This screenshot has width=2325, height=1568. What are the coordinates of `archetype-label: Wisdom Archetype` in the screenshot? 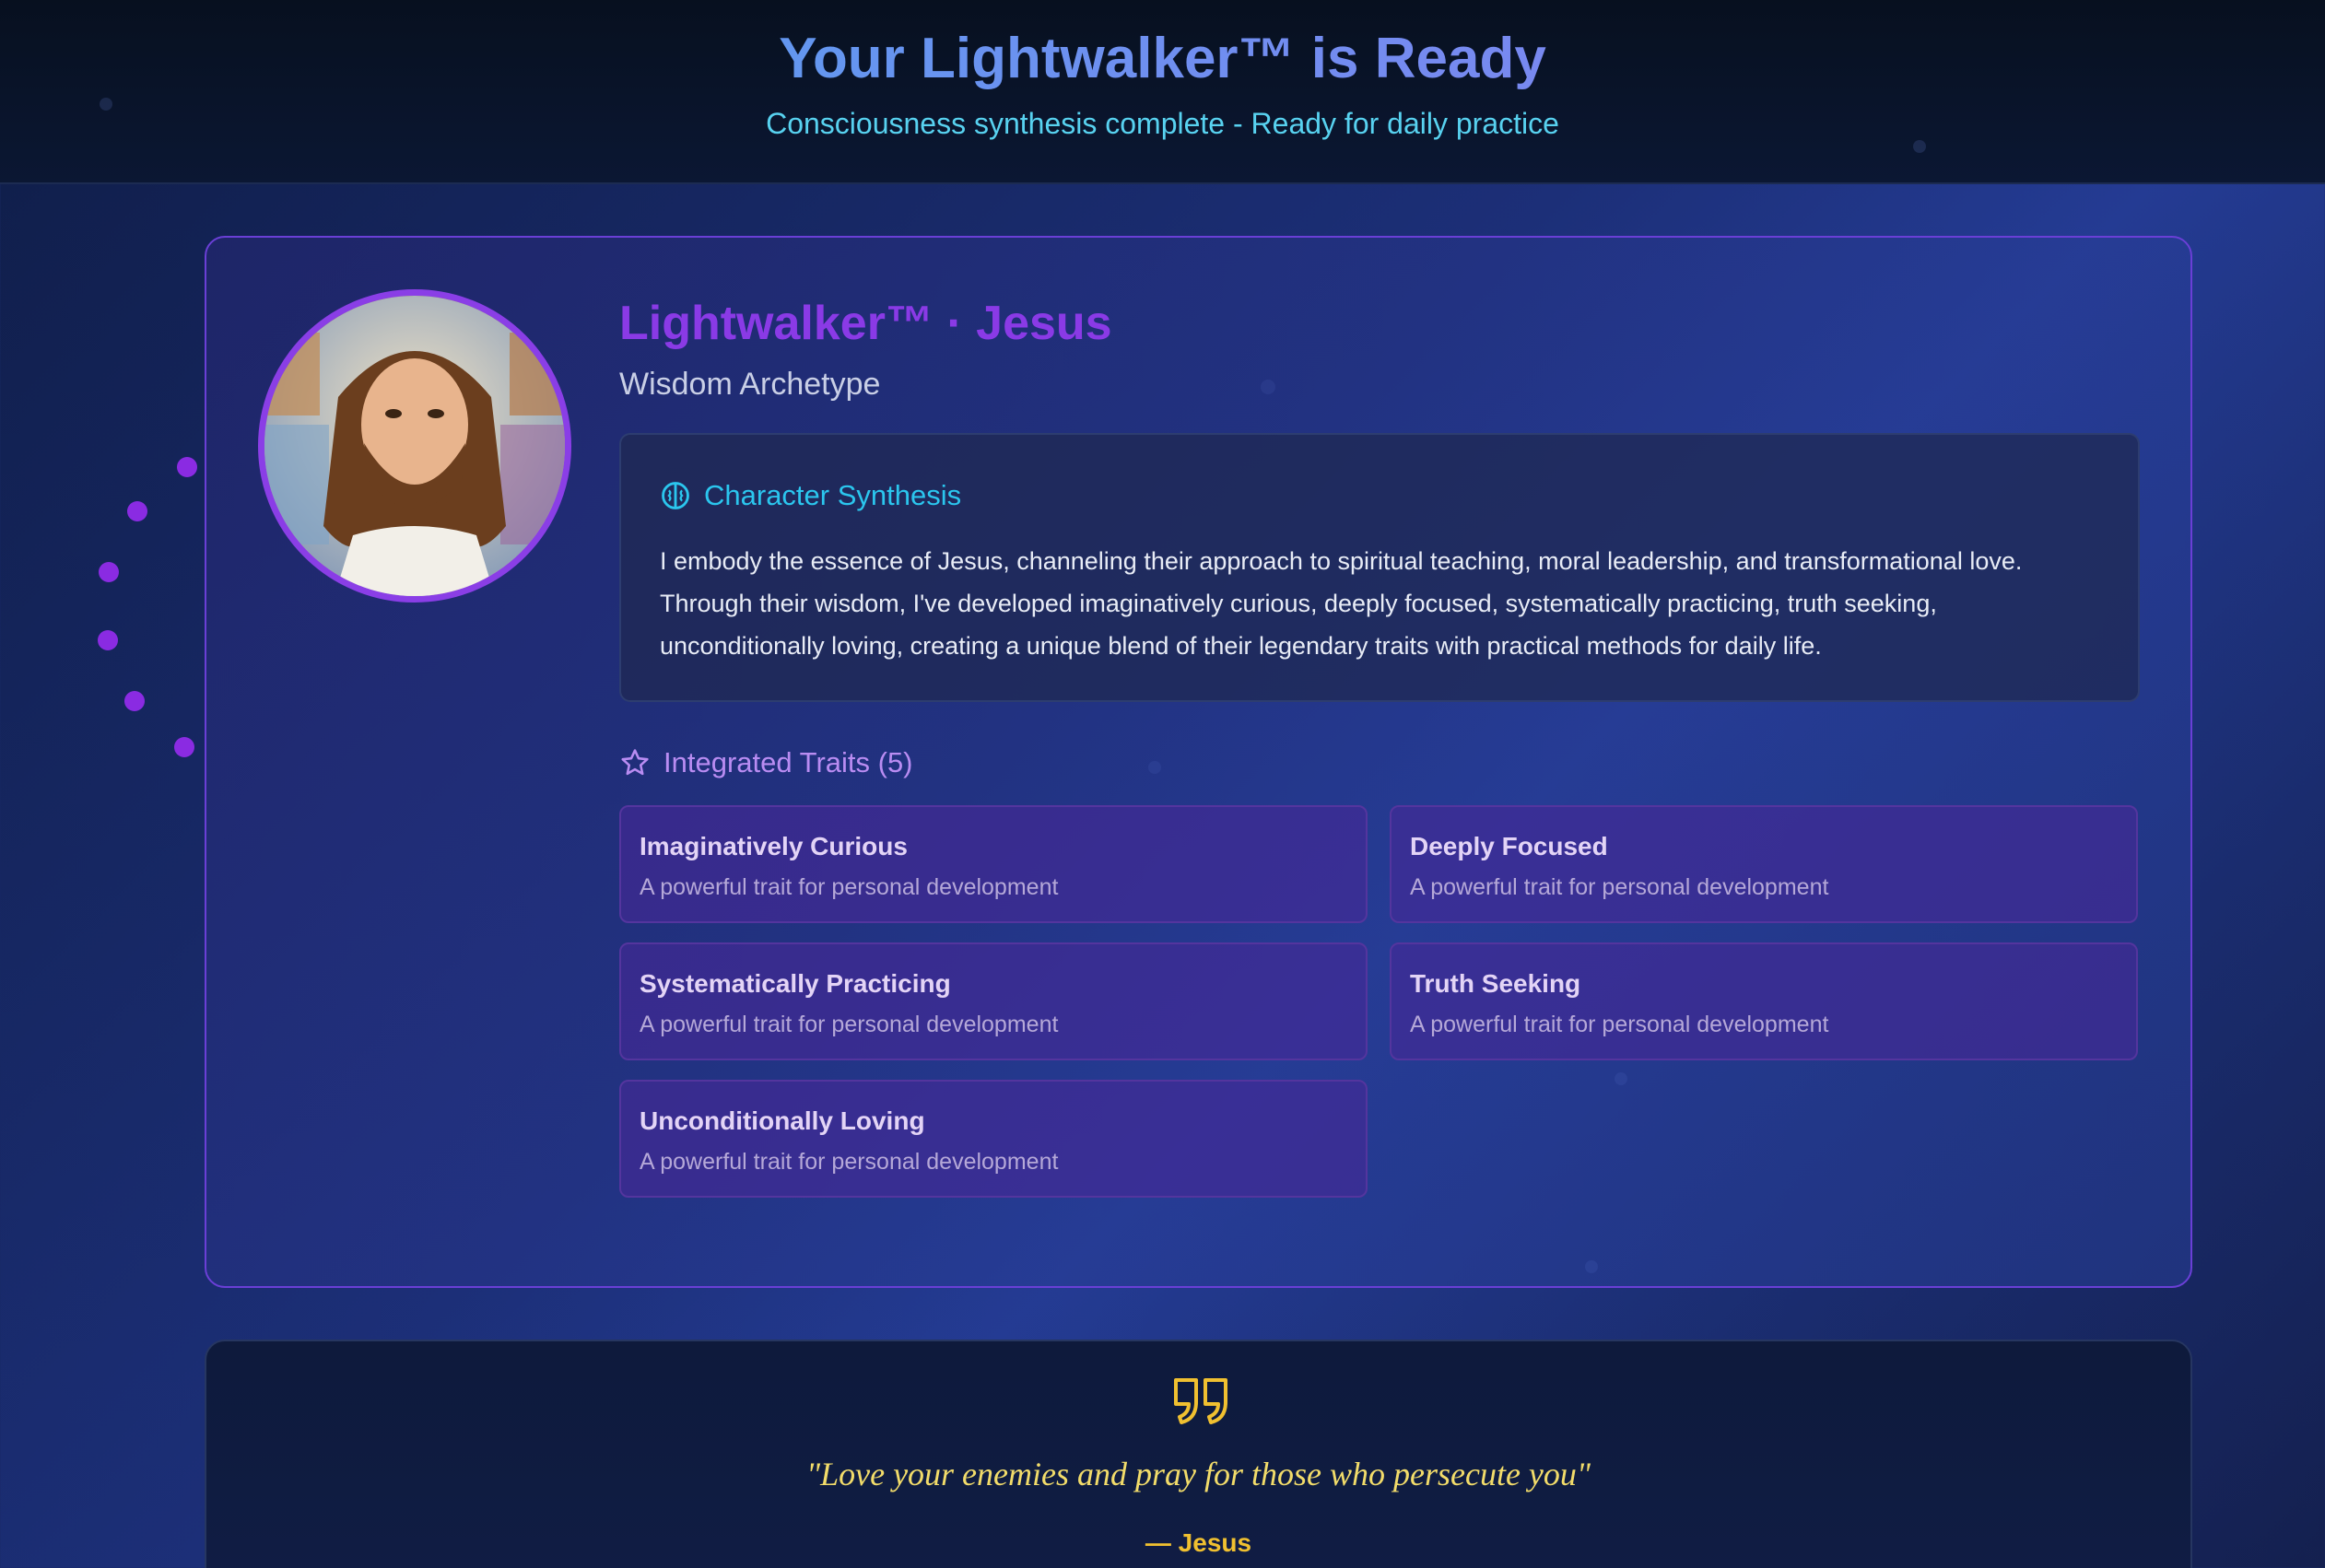 It's located at (750, 385).